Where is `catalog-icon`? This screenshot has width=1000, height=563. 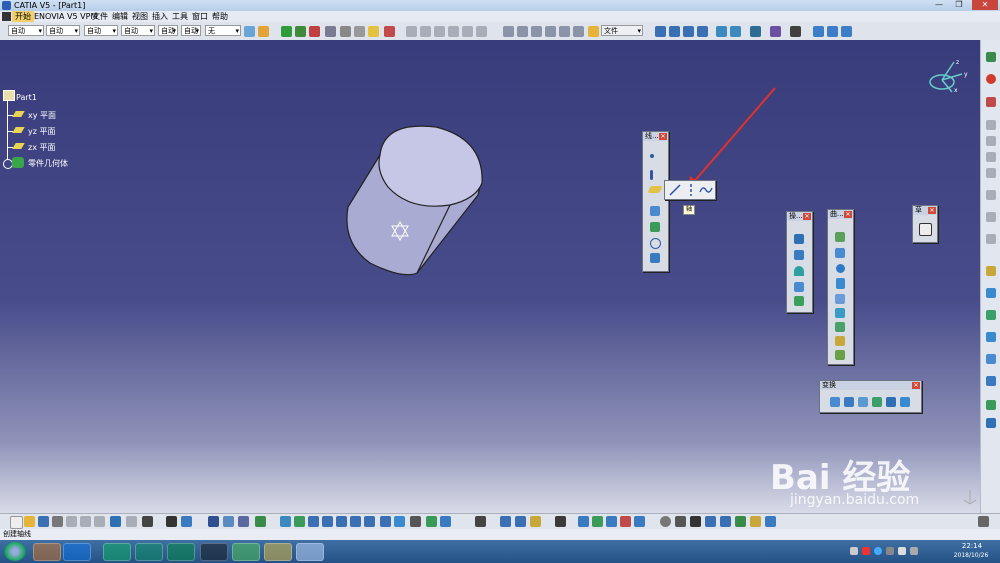
catalog-icon is located at coordinates (508, 31).